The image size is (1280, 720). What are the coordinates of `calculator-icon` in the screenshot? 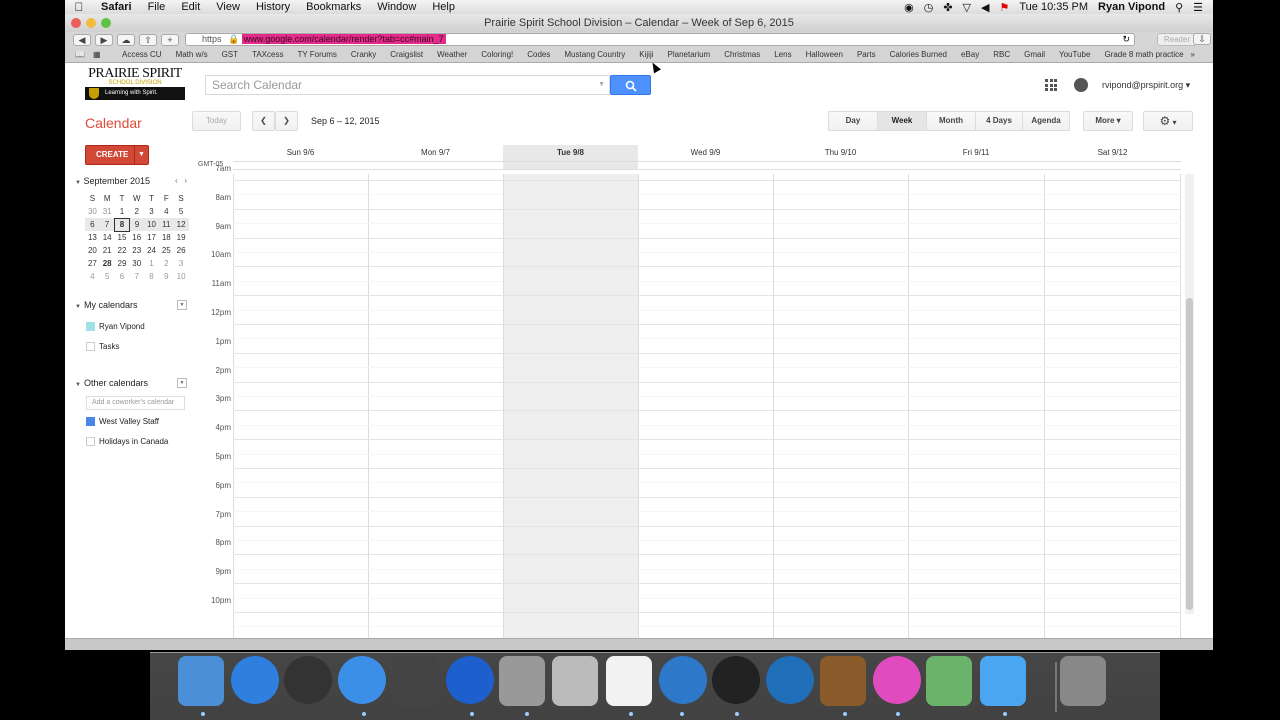 It's located at (575, 681).